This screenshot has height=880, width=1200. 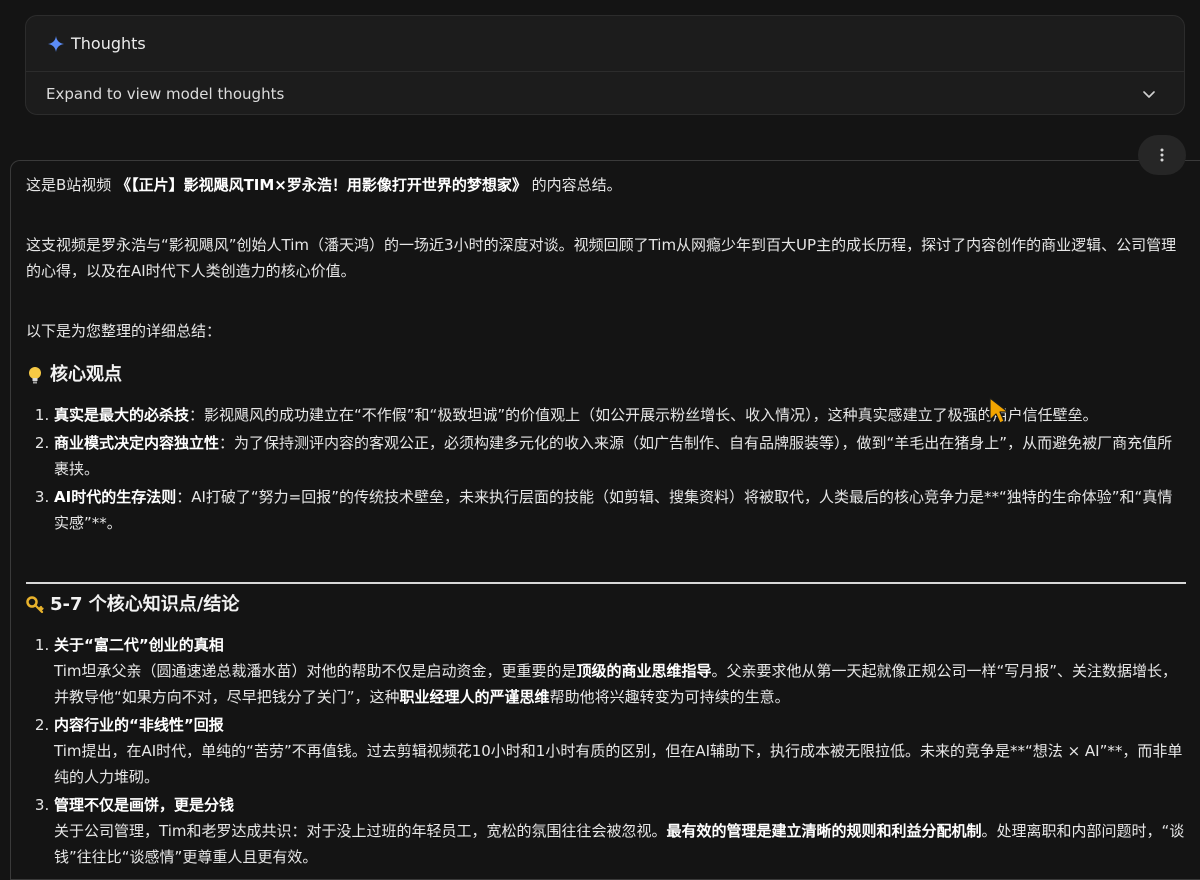 I want to click on item-title: 关于“富二代”创业的真相, so click(x=139, y=645).